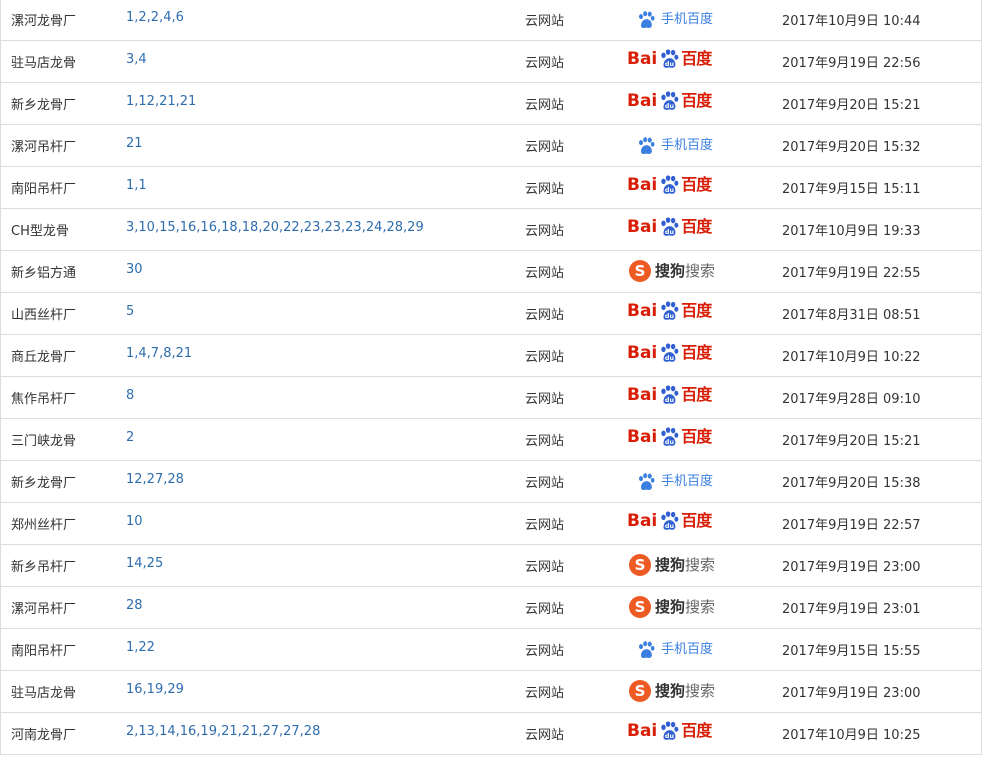 The height and width of the screenshot is (760, 983). What do you see at coordinates (321, 185) in the screenshot?
I see `keyword-rank-list: 1,1` at bounding box center [321, 185].